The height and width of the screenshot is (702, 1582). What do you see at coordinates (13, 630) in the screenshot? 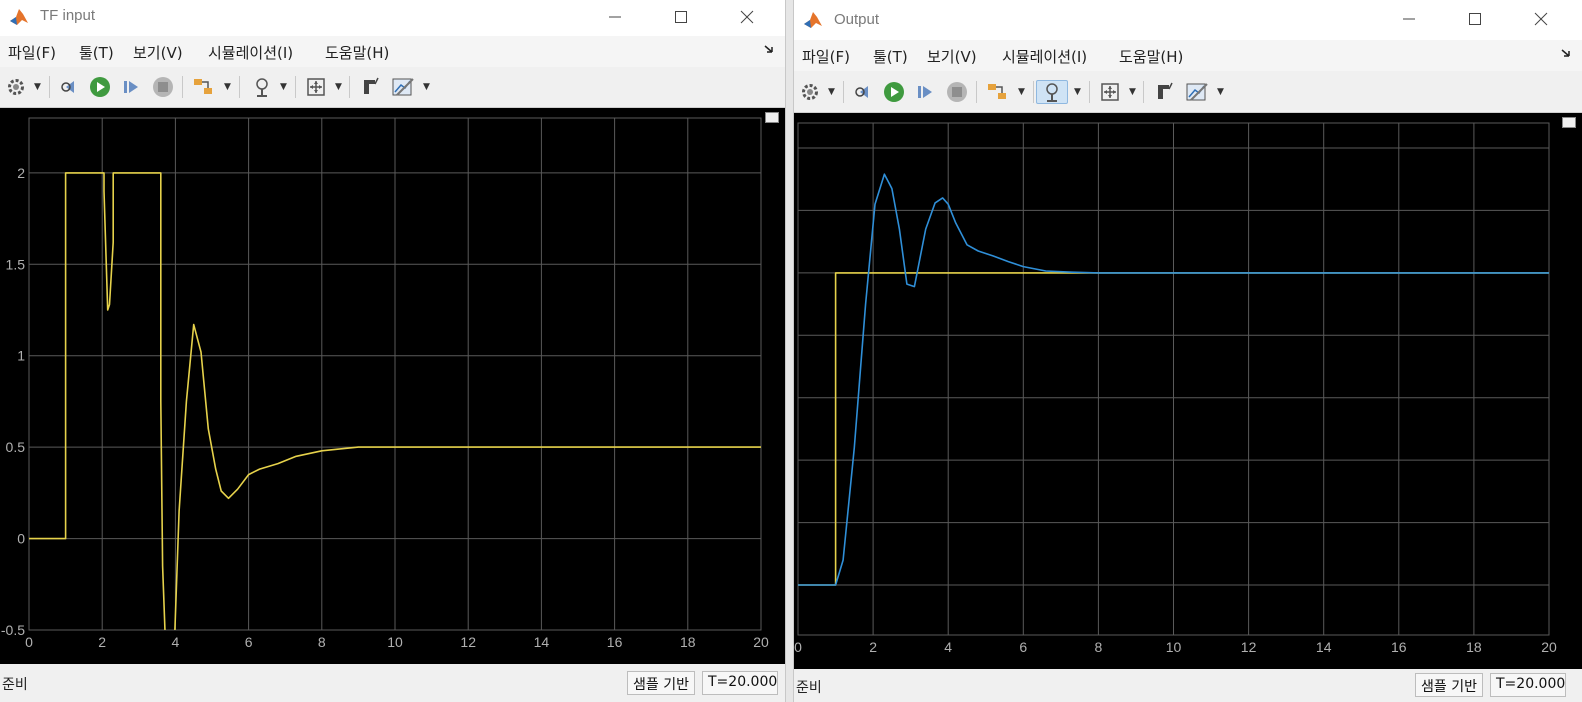
I see `y-tick-label: -0.5` at bounding box center [13, 630].